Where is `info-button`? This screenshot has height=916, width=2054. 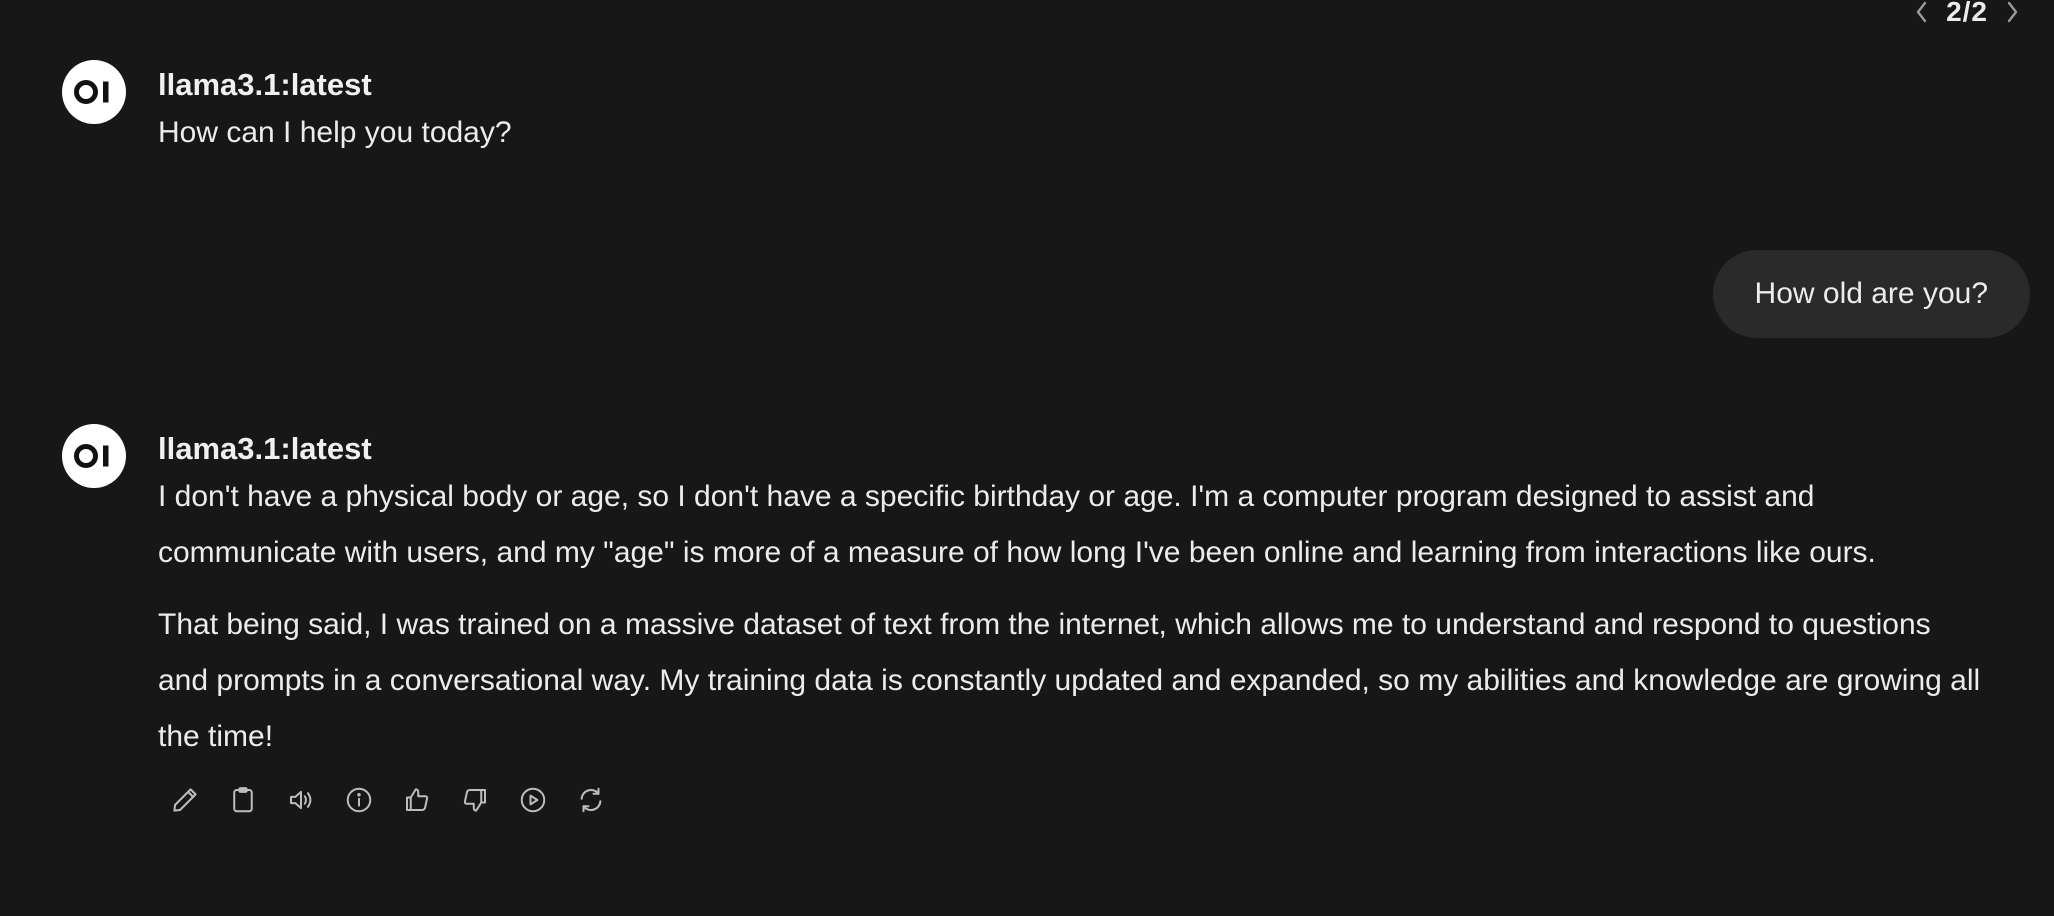
info-button is located at coordinates (359, 800).